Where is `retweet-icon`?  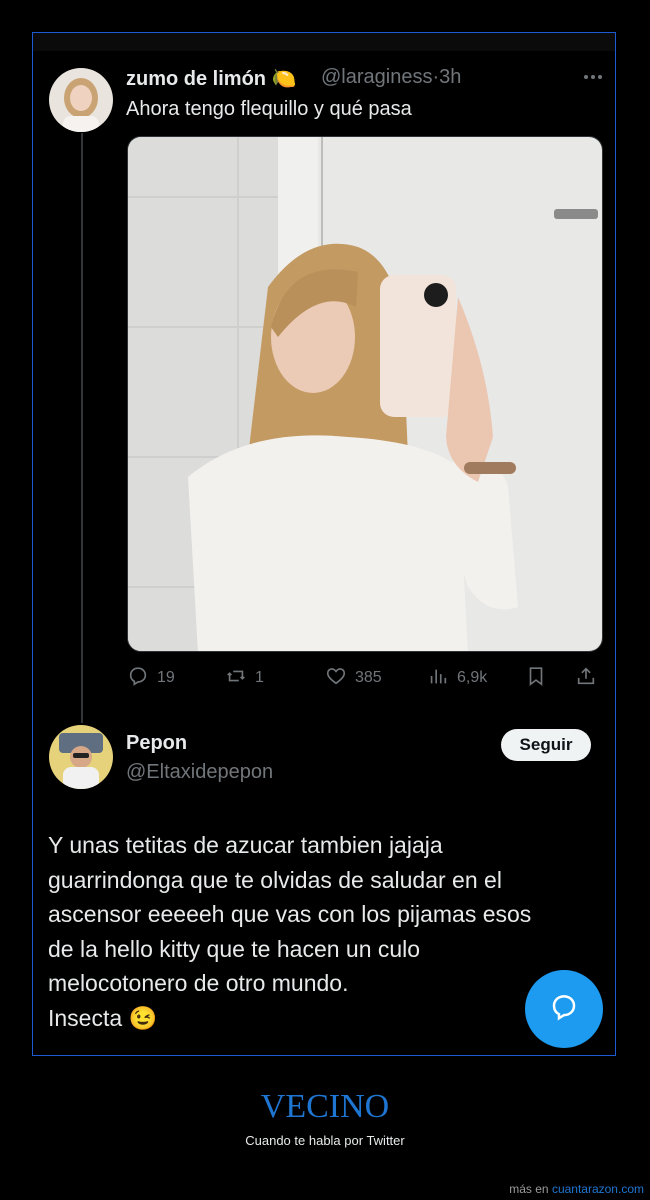
retweet-icon is located at coordinates (240, 678).